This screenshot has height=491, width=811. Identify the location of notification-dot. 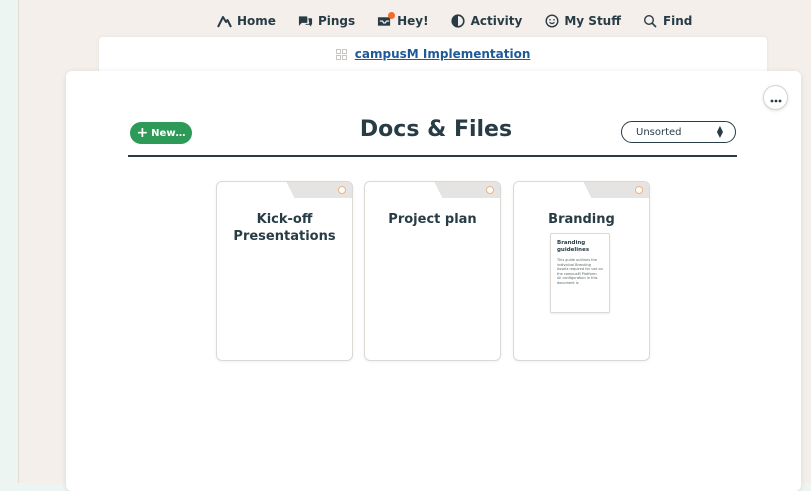
(392, 15).